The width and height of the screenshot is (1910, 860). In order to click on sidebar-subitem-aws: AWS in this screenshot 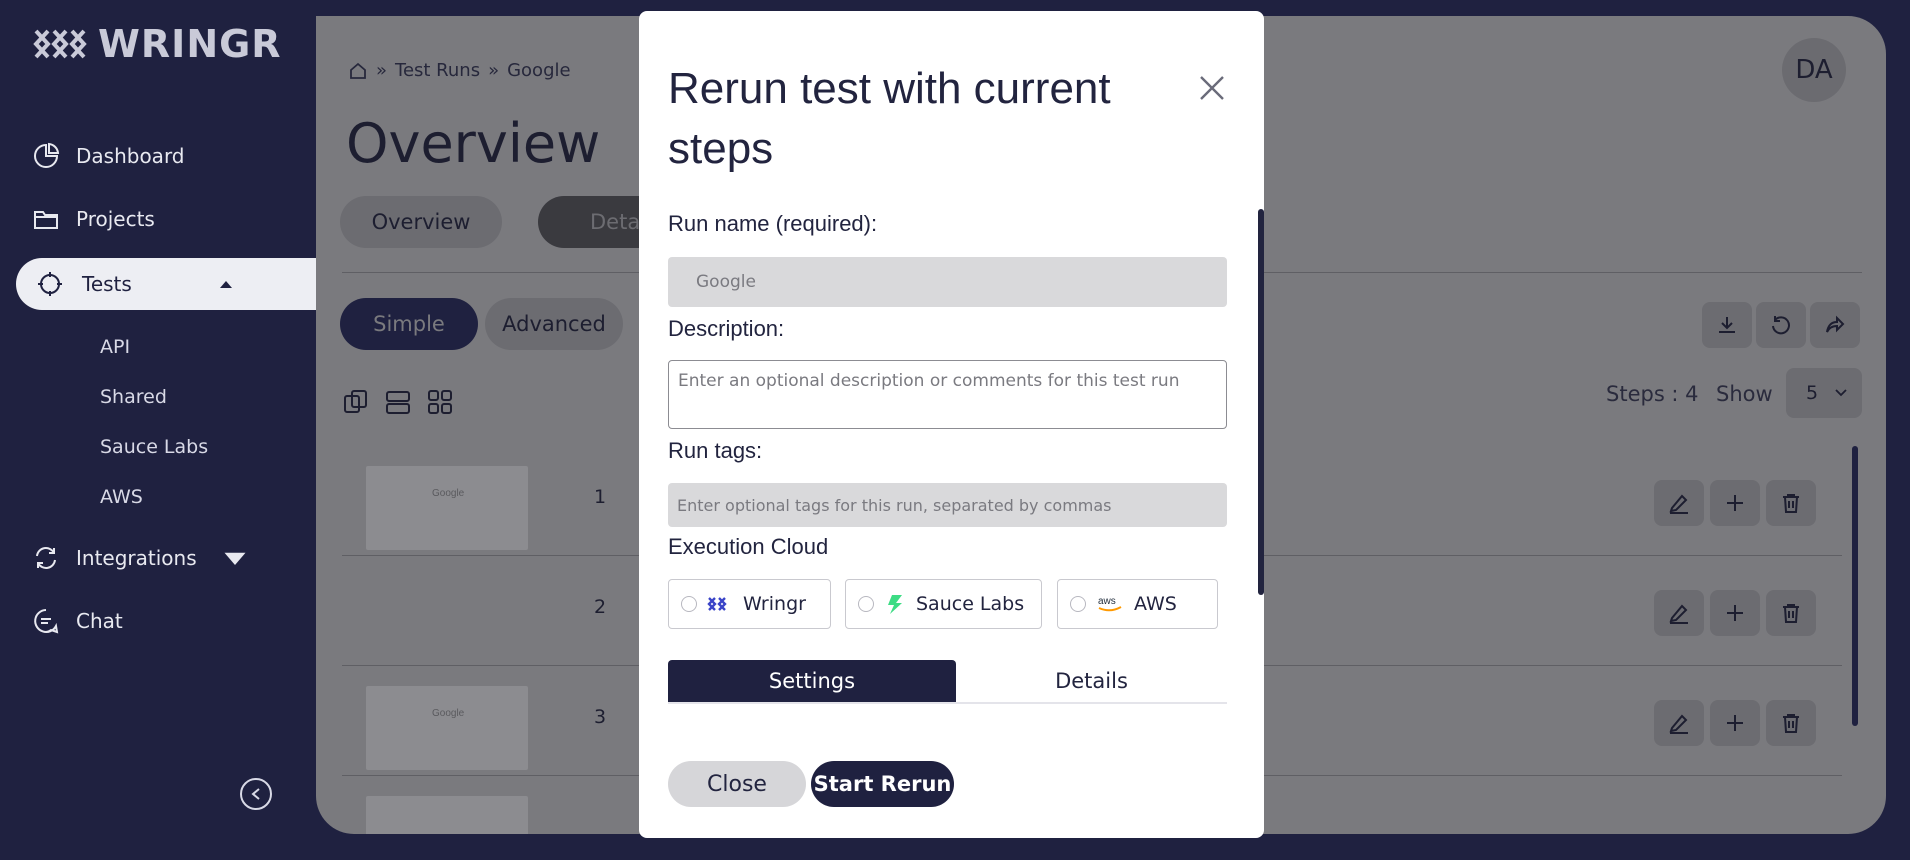, I will do `click(121, 497)`.